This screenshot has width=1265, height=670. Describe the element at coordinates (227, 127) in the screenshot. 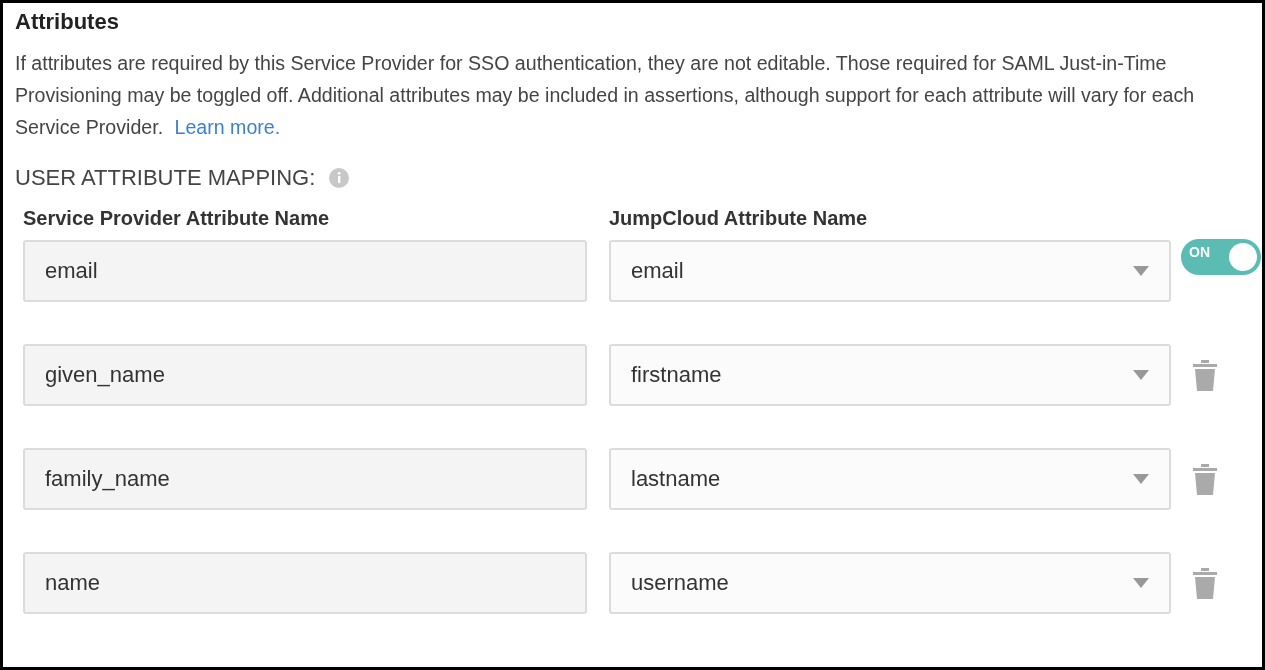

I see `learn-more-link: Learn more.` at that location.